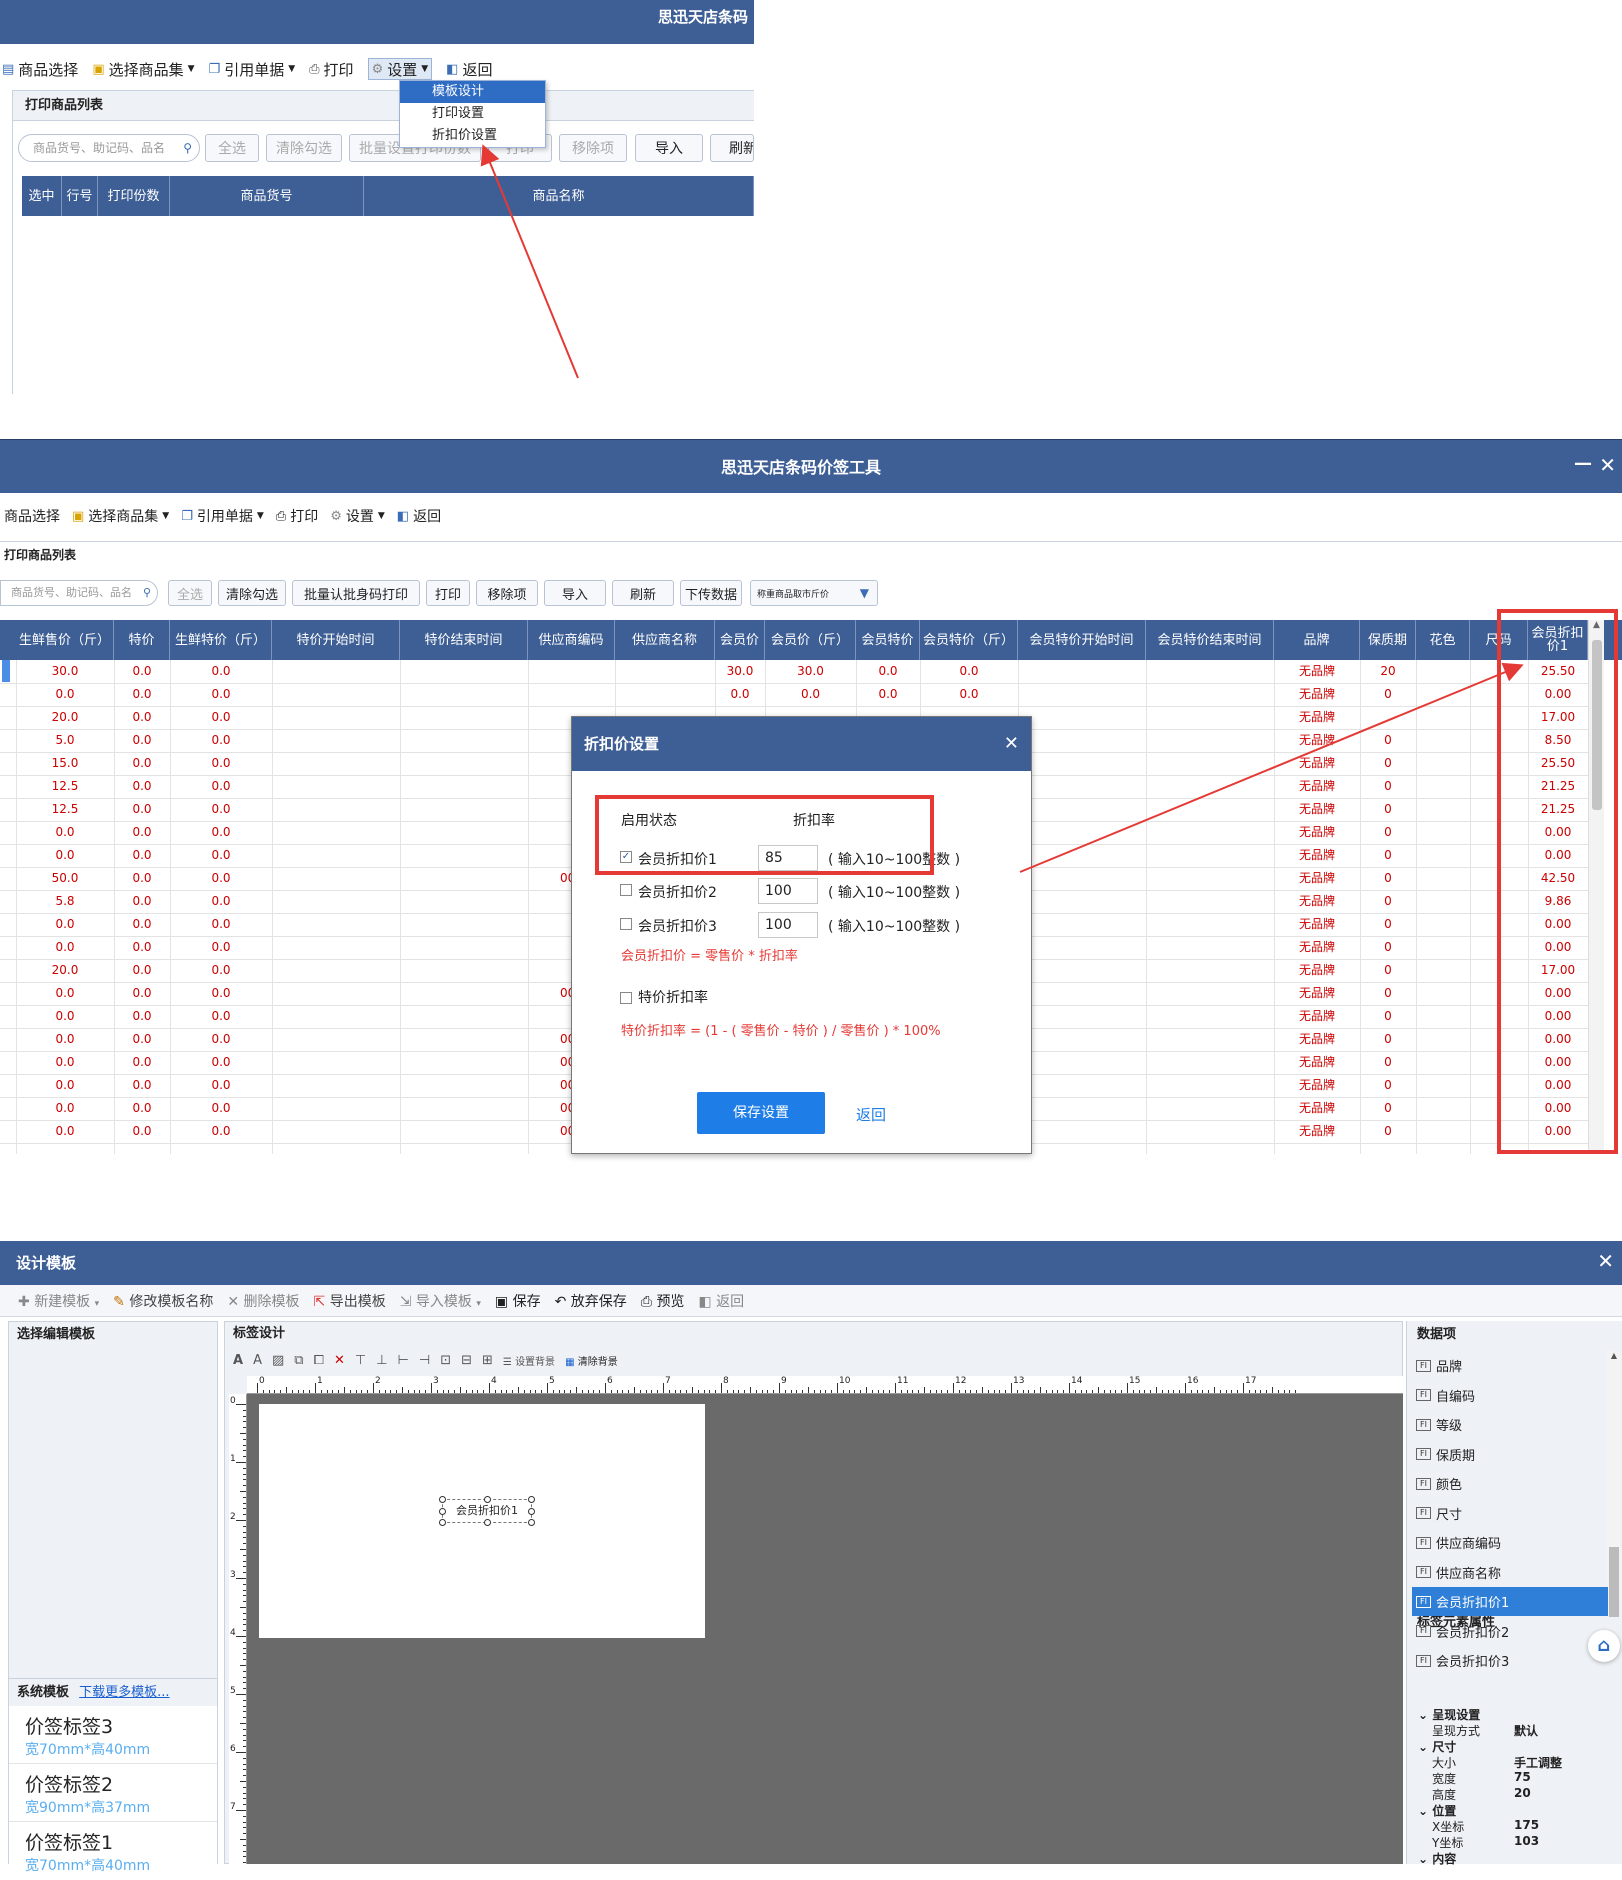 This screenshot has width=1622, height=1880. Describe the element at coordinates (448, 593) in the screenshot. I see `s2-print-small-button: 打印` at that location.